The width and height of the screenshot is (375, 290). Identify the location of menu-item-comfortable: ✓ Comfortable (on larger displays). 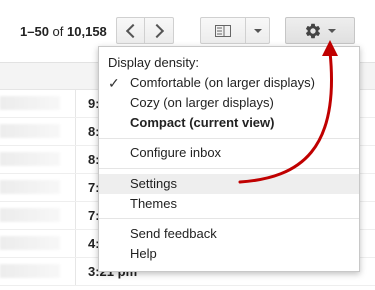
(229, 83).